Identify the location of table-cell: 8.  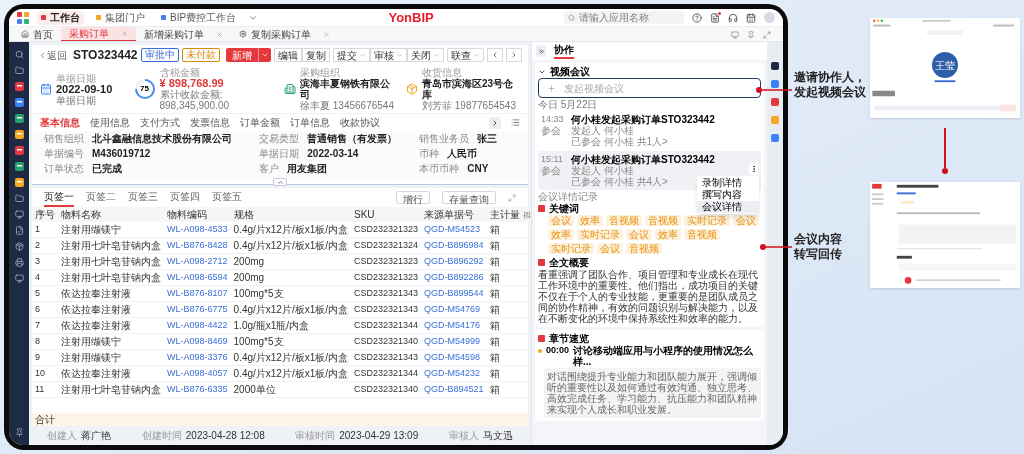
(45, 341).